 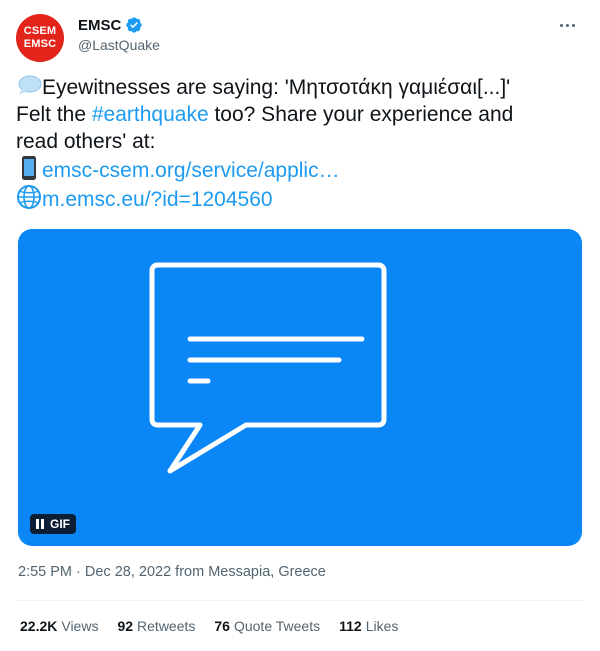 What do you see at coordinates (40, 524) in the screenshot?
I see `pause-icon` at bounding box center [40, 524].